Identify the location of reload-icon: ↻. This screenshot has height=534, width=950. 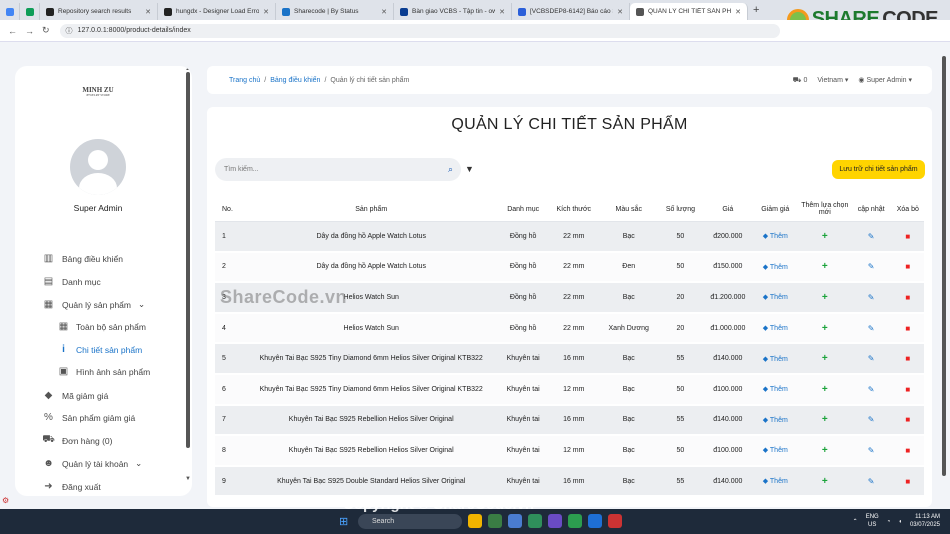
(46, 30).